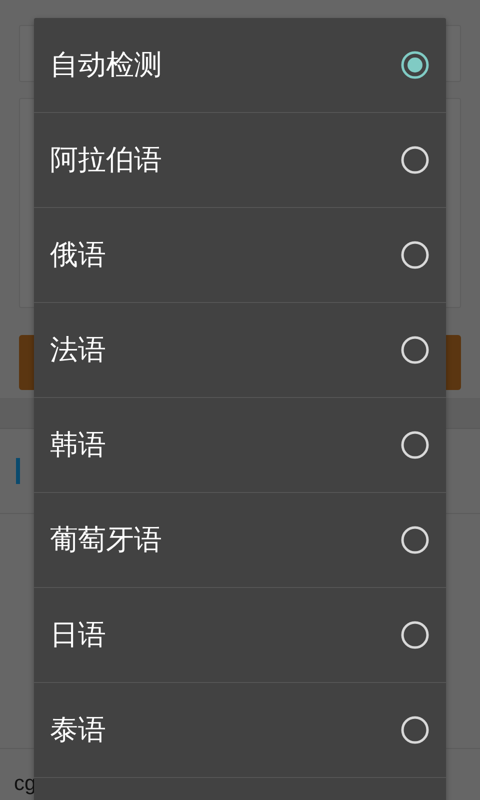 Image resolution: width=480 pixels, height=800 pixels. I want to click on language-option: 葡萄牙语, so click(240, 540).